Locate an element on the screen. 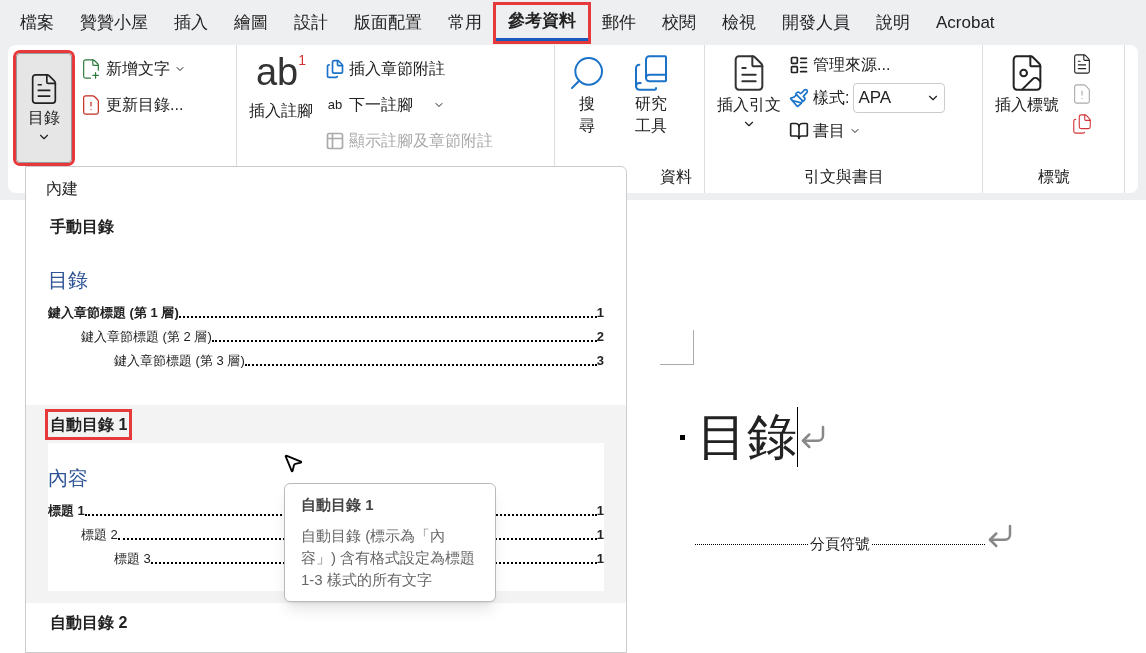  next-footnote-button: ab 下一註腳 is located at coordinates (409, 105).